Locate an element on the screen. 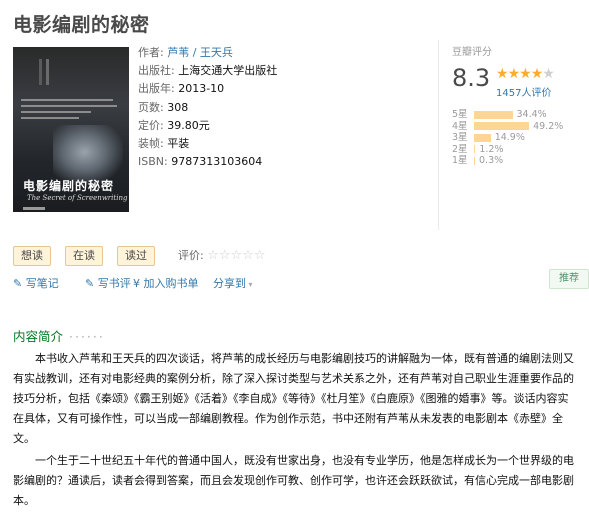 Image resolution: width=589 pixels, height=513 pixels. rating-distribution: 5星 34.4% 4星 49.2% 3星 14.9% 2星 1.2% 1星 0.3% is located at coordinates (507, 138).